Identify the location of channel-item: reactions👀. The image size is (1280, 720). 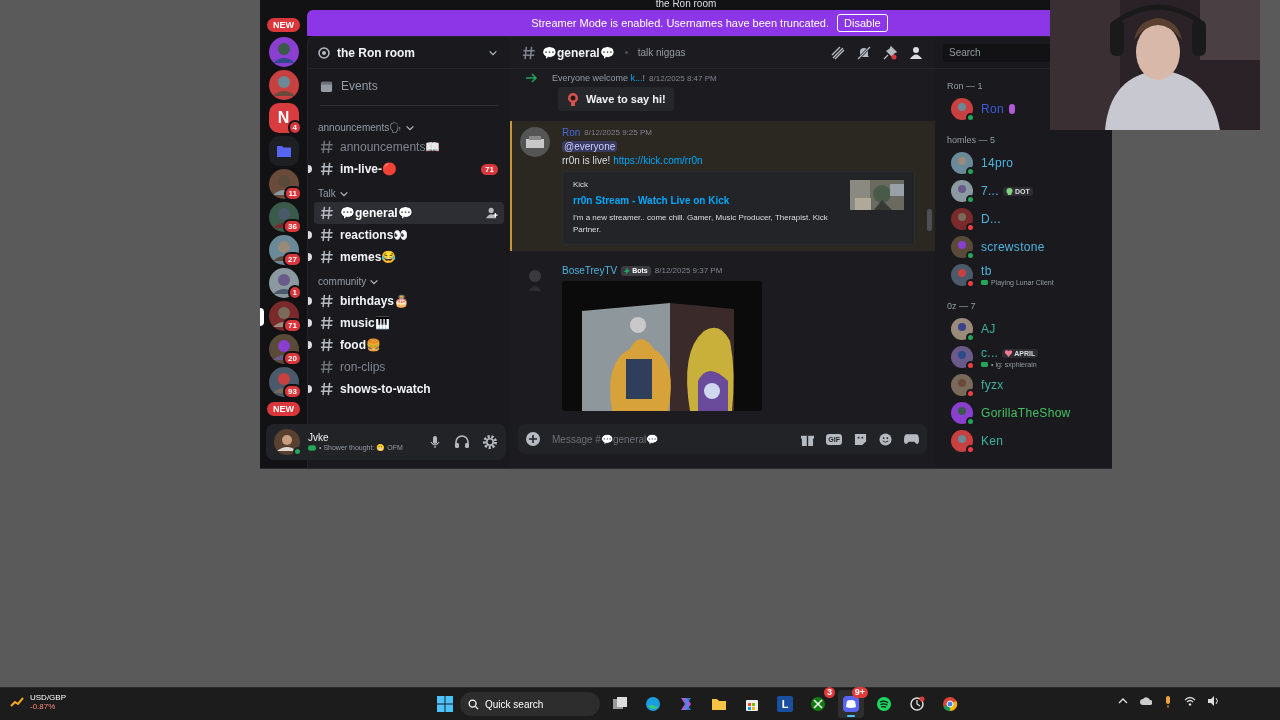
(409, 235).